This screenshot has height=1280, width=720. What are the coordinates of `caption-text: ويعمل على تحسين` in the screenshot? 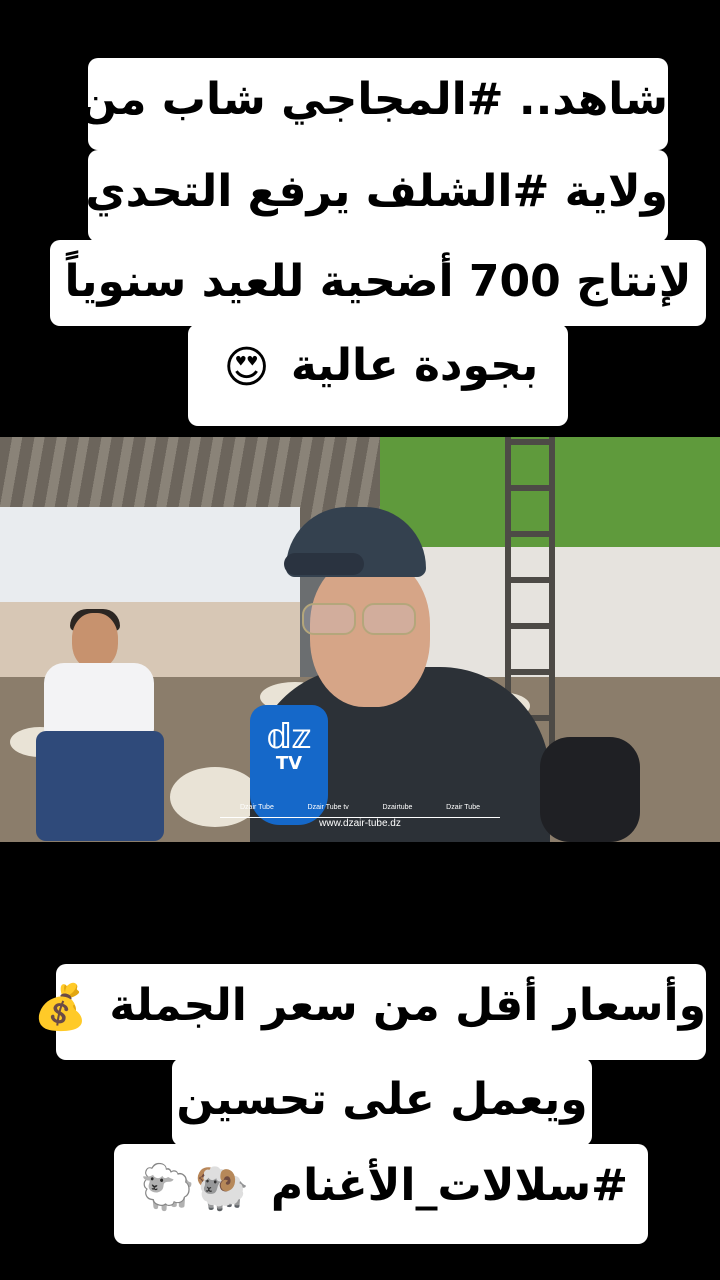 It's located at (382, 1099).